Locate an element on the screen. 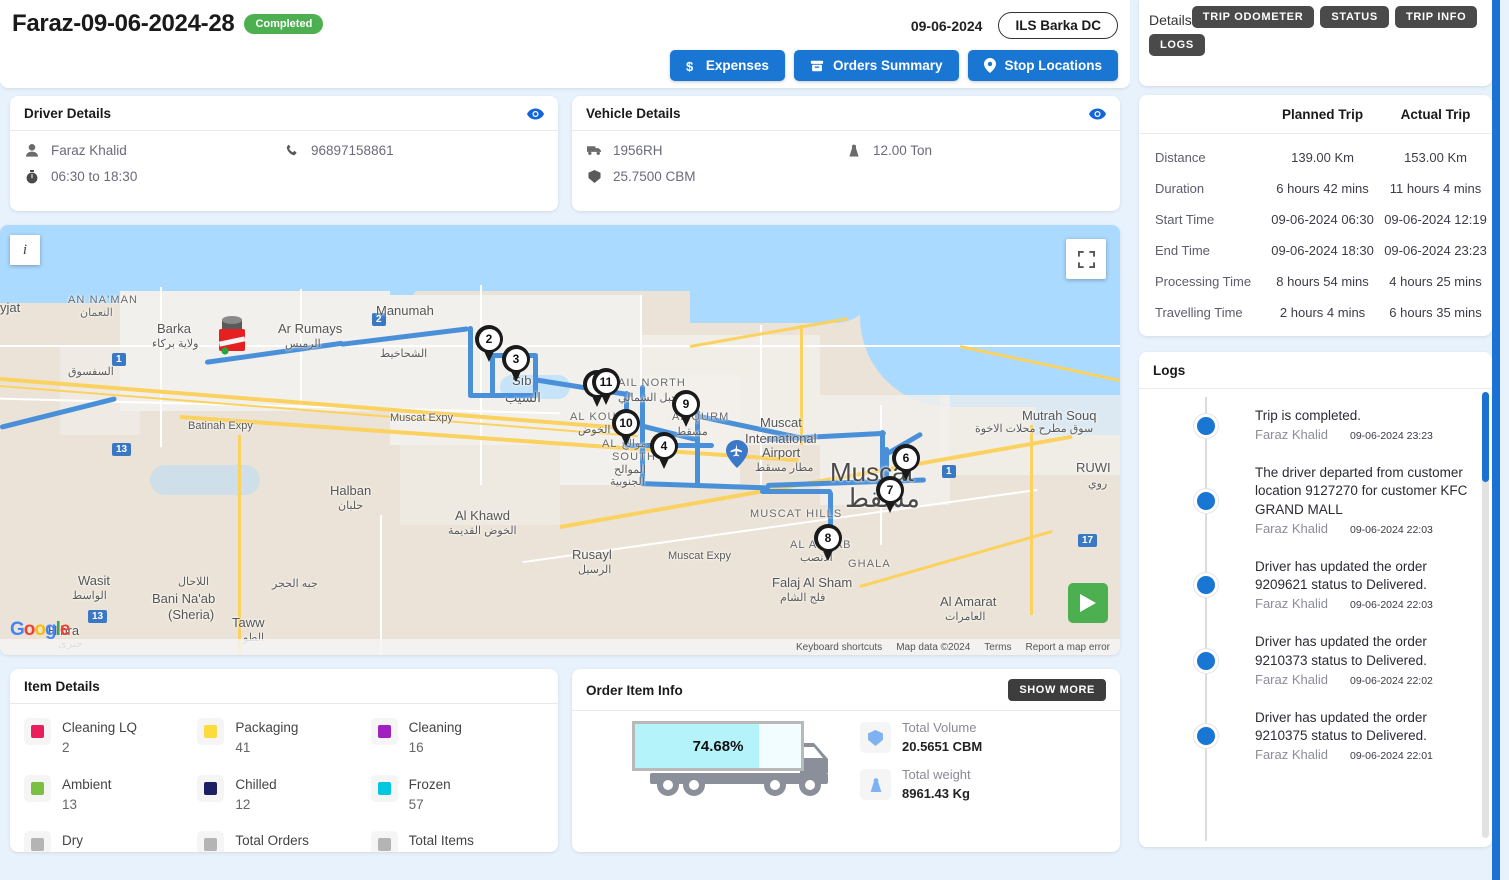 Image resolution: width=1509 pixels, height=880 pixels. map-info-icon: i is located at coordinates (25, 250).